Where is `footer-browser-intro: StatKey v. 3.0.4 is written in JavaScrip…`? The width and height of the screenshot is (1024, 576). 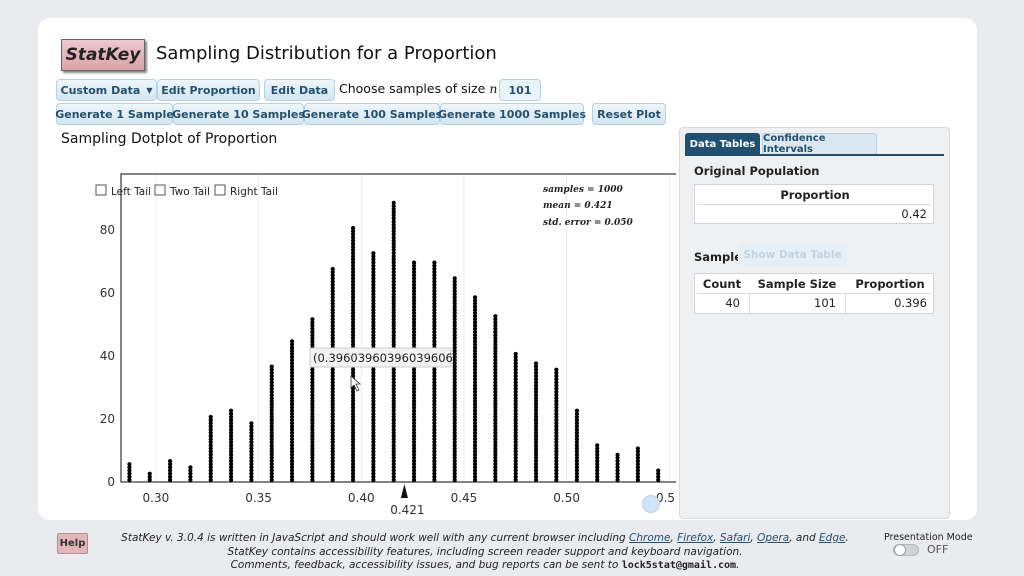
footer-browser-intro: StatKey v. 3.0.4 is written in JavaScrip… is located at coordinates (373, 538).